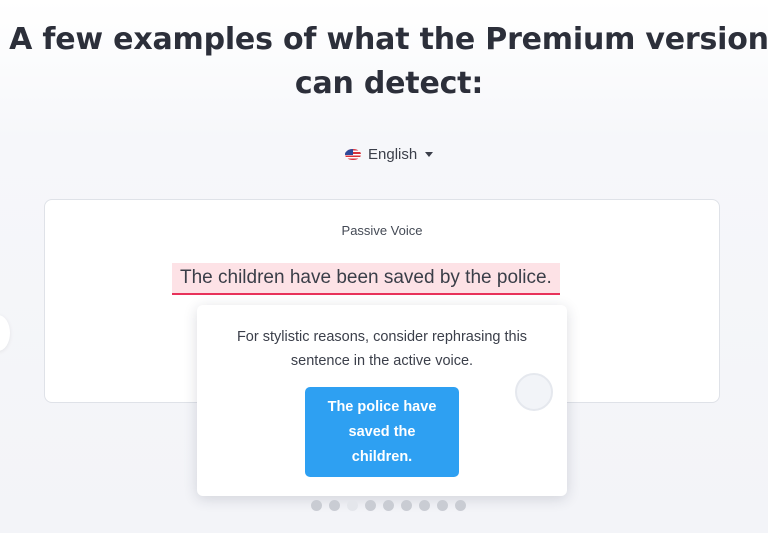 Image resolution: width=768 pixels, height=533 pixels. I want to click on apply-suggestion-button: The police have saved the children., so click(382, 432).